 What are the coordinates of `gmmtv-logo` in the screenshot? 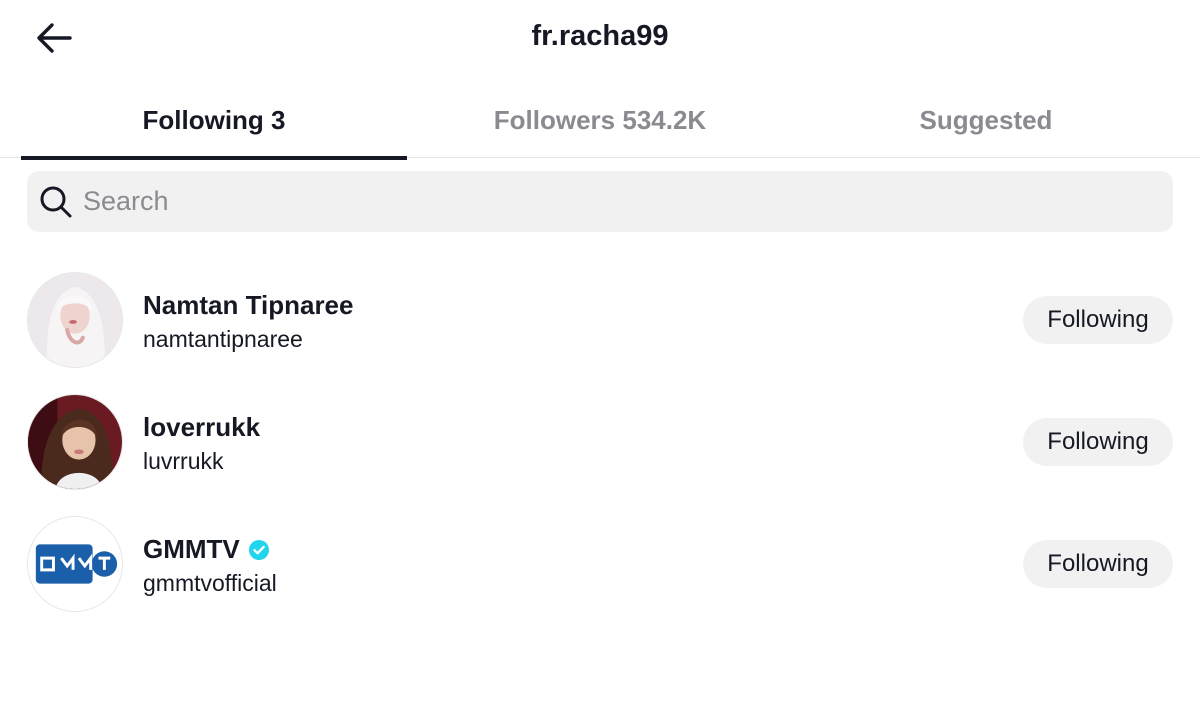 It's located at (75, 564).